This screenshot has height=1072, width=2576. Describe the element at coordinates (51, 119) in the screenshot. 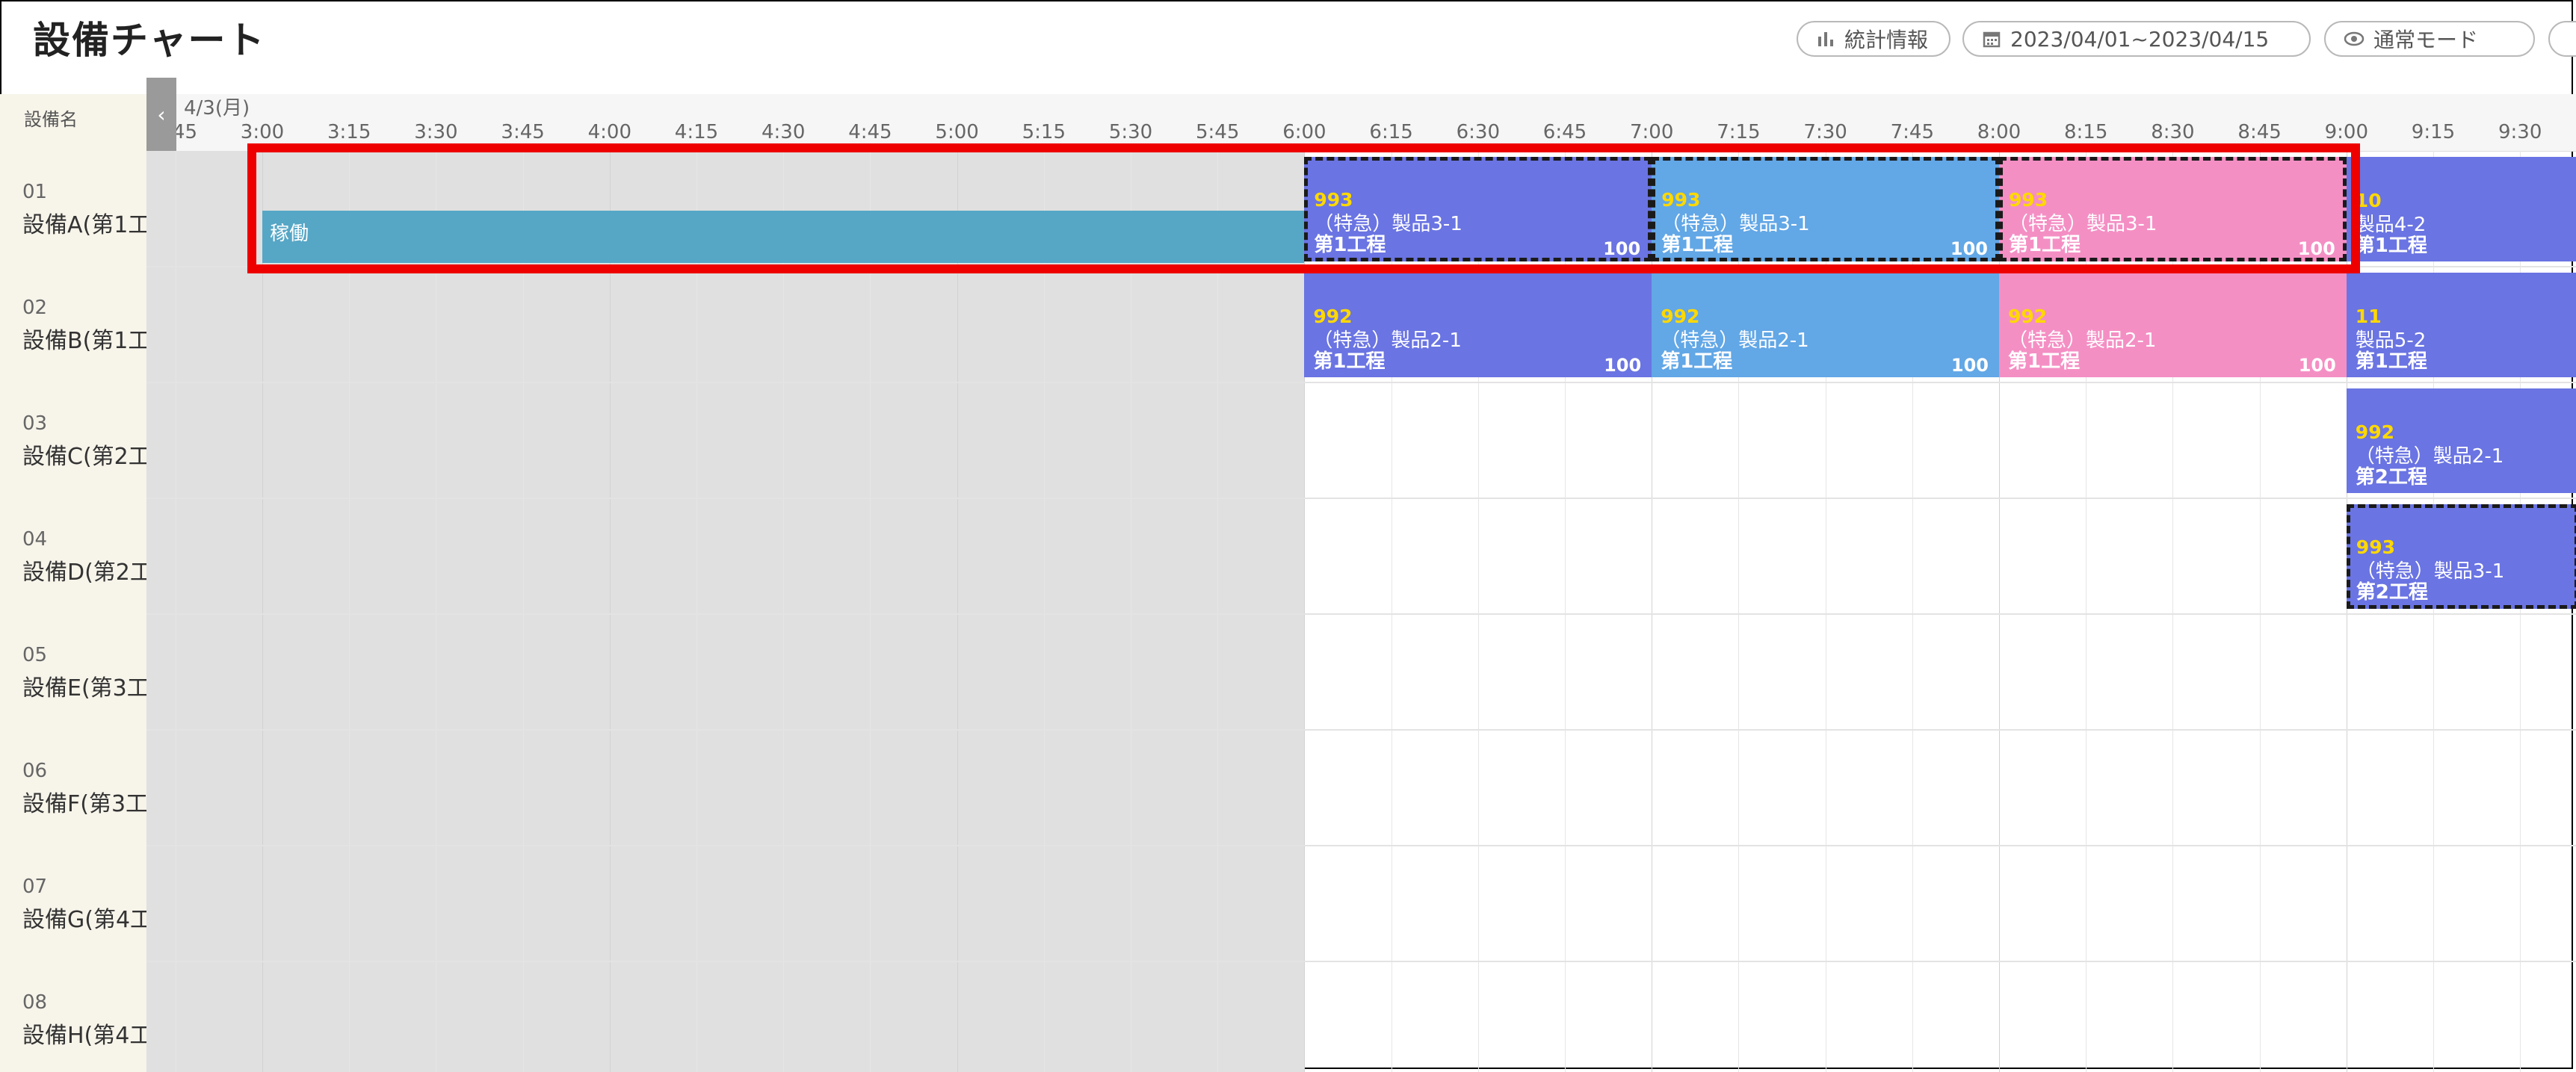

I see `equipment-column-header: 設備名` at that location.